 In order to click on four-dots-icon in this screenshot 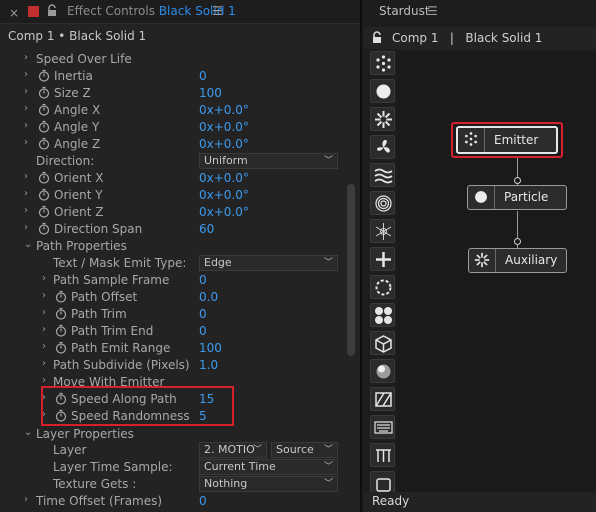, I will do `click(382, 315)`.